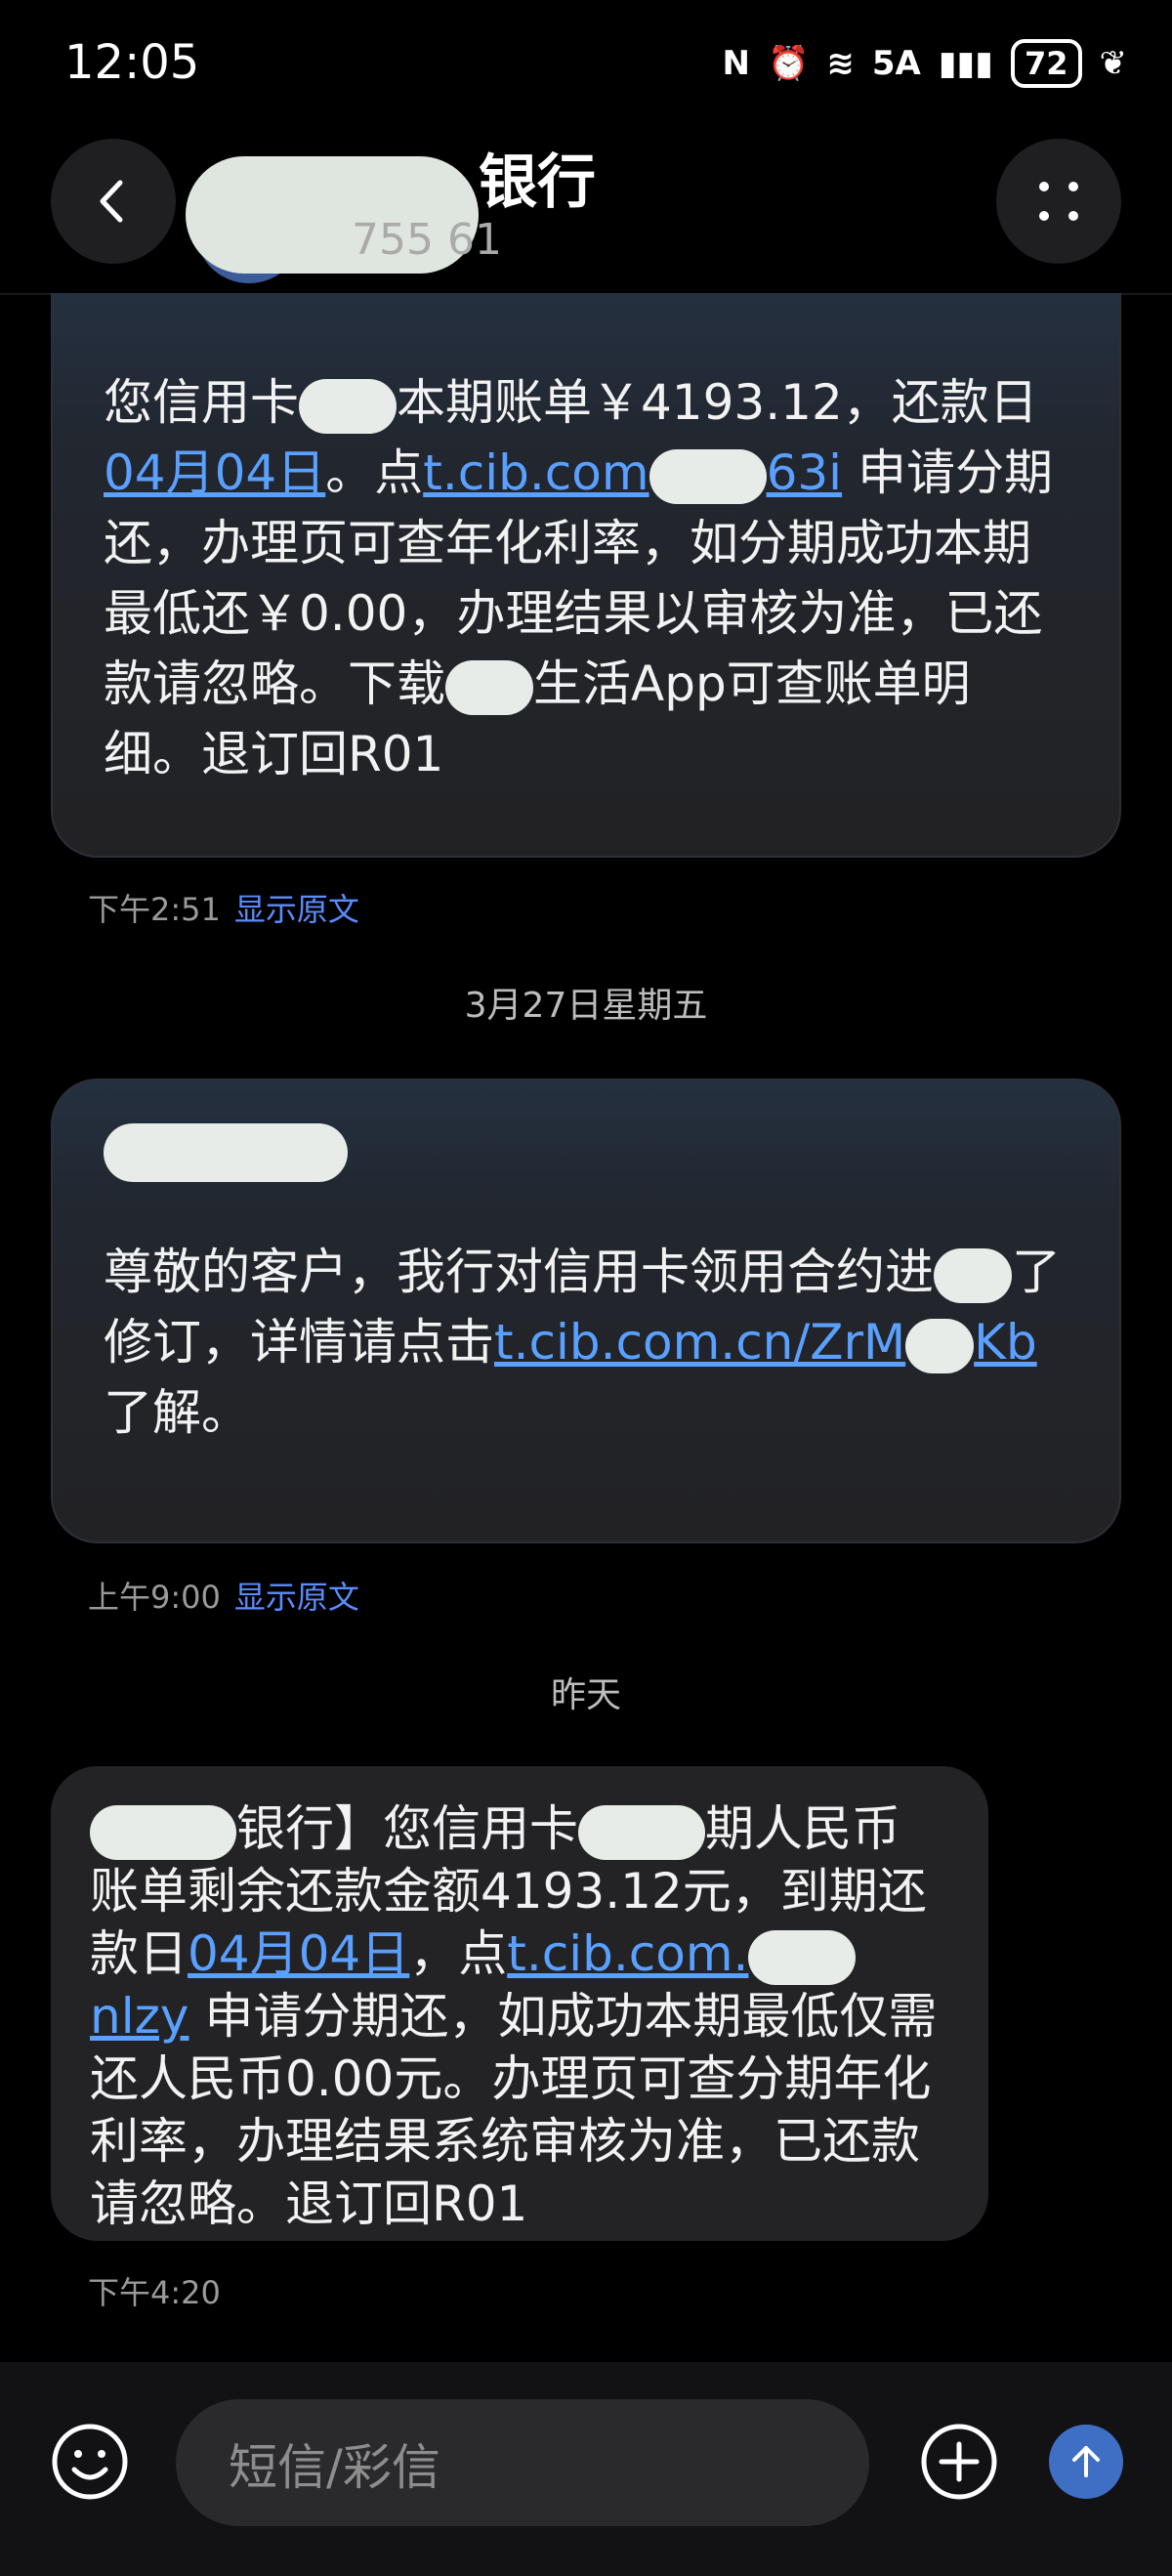 This screenshot has width=1172, height=2576. I want to click on message-input: 短信/彩信, so click(522, 2462).